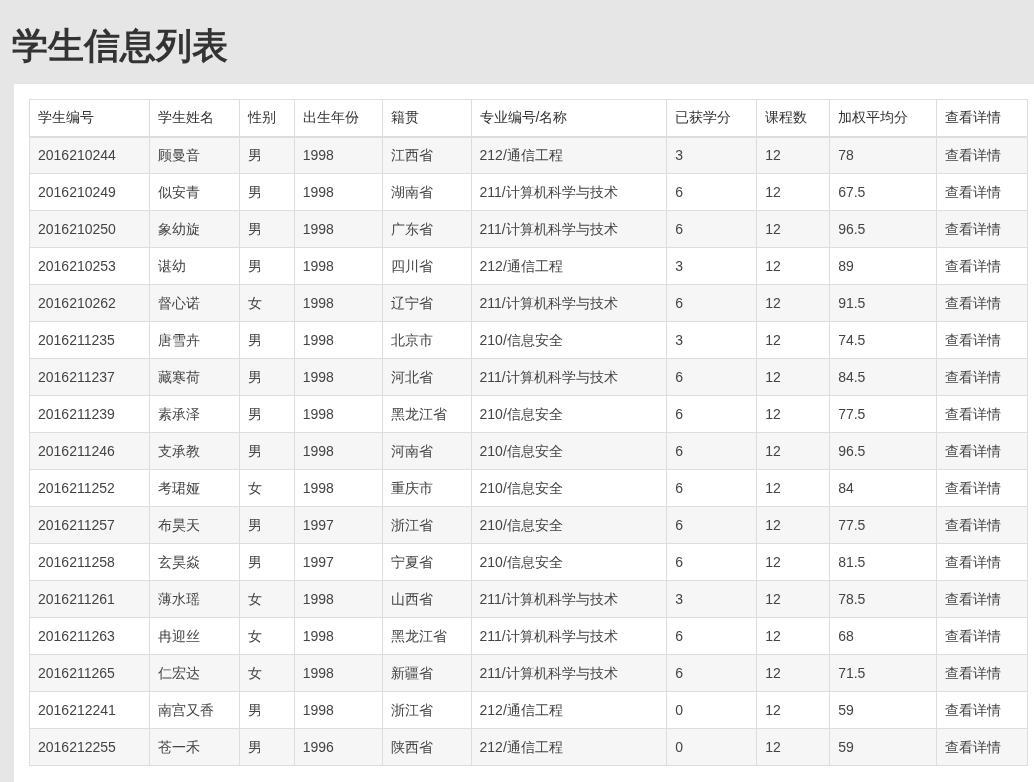  I want to click on table-cell: 黑龙江省, so click(427, 414).